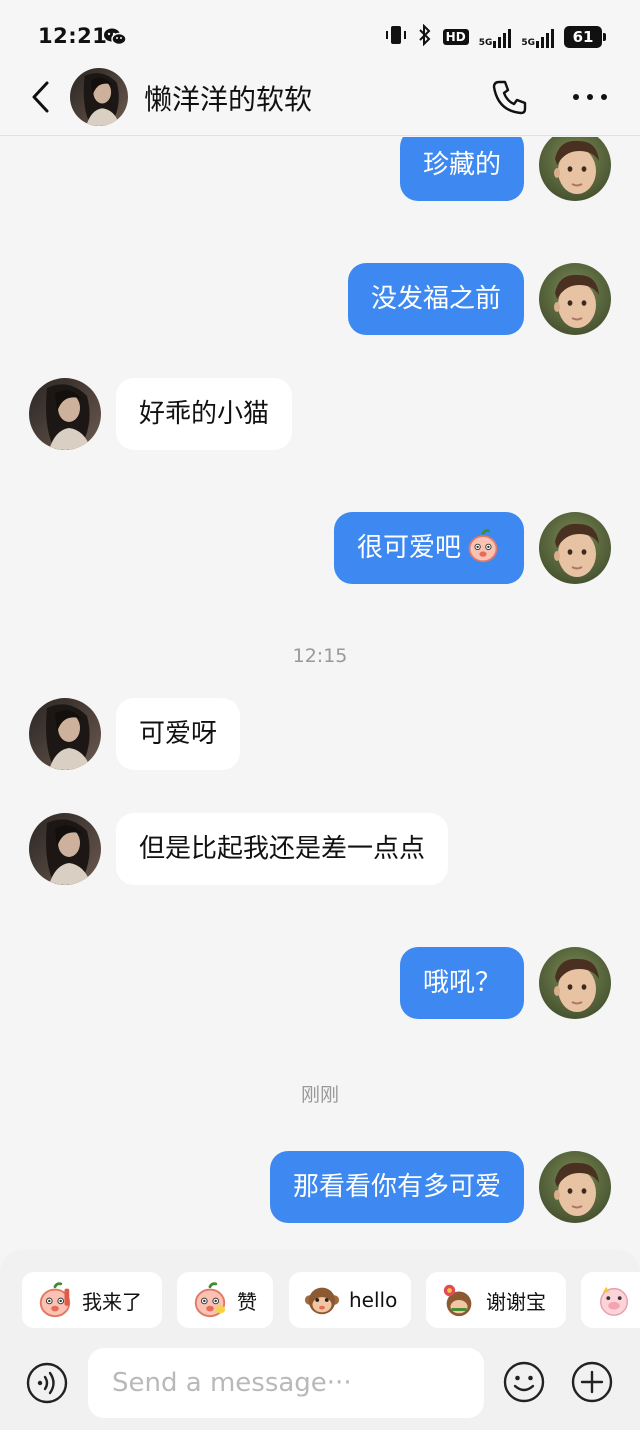 This screenshot has height=1430, width=640. Describe the element at coordinates (516, 1301) in the screenshot. I see `sticker-label: 谢谢宝` at that location.